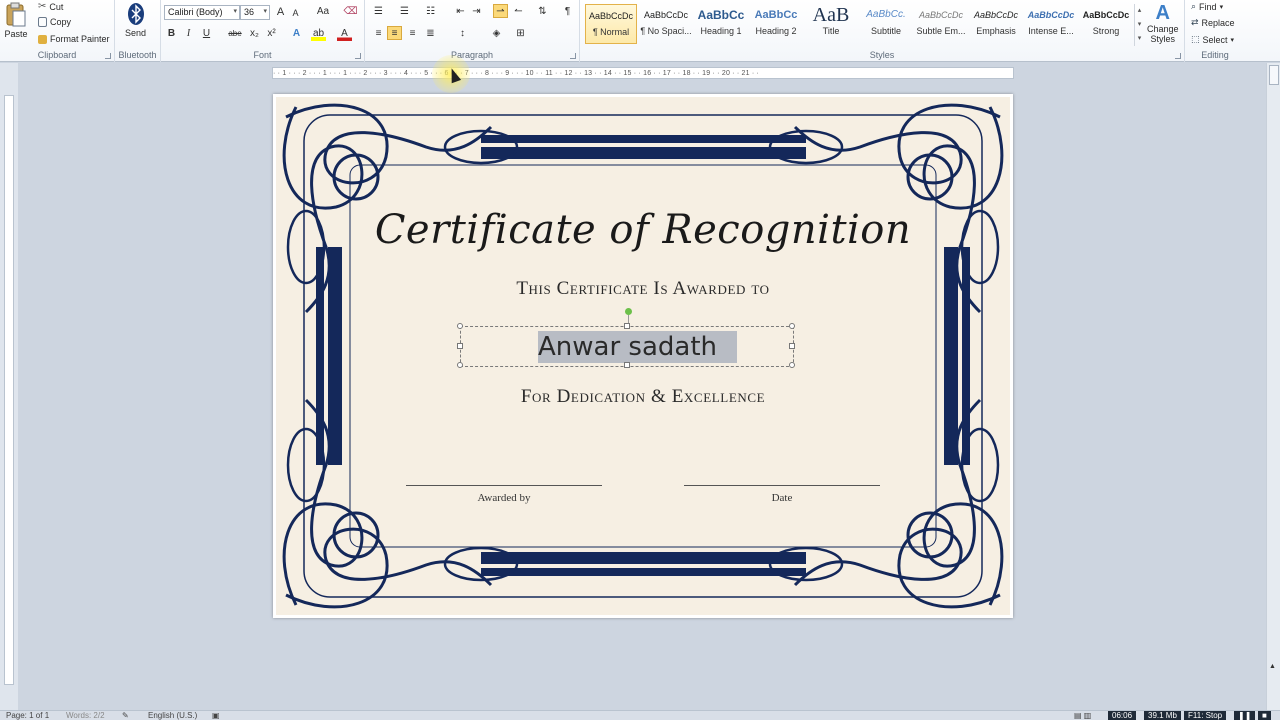  I want to click on scroll-up-icon: ▲, so click(1272, 666).